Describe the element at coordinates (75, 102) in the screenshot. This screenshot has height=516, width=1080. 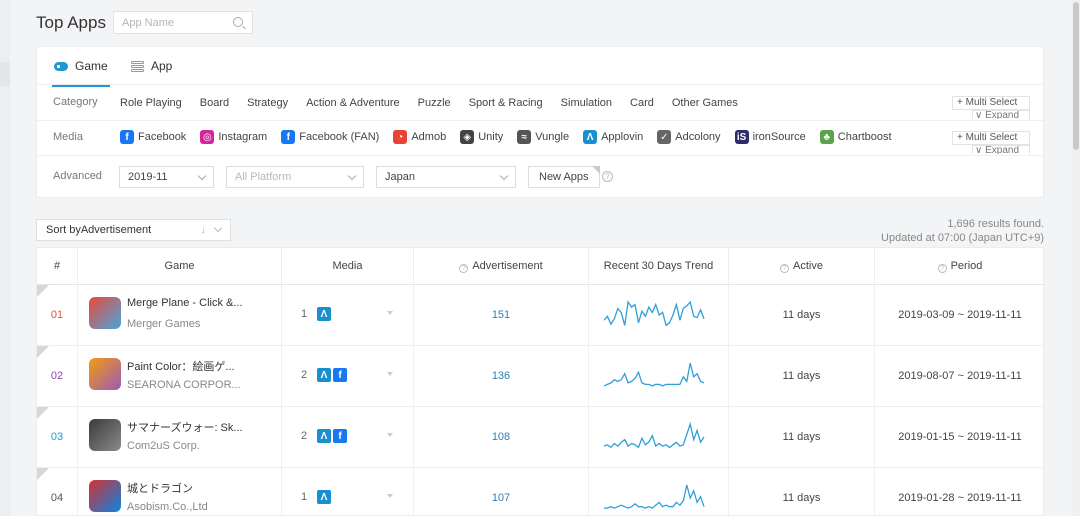
I see `category-label: Category` at that location.